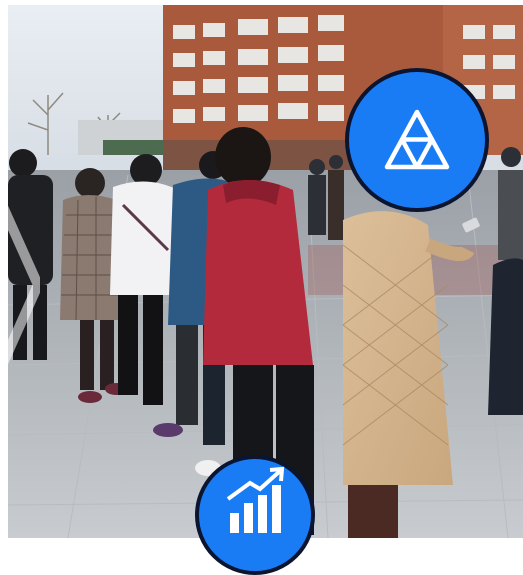  What do you see at coordinates (133, 147) in the screenshot?
I see `green-hedge` at bounding box center [133, 147].